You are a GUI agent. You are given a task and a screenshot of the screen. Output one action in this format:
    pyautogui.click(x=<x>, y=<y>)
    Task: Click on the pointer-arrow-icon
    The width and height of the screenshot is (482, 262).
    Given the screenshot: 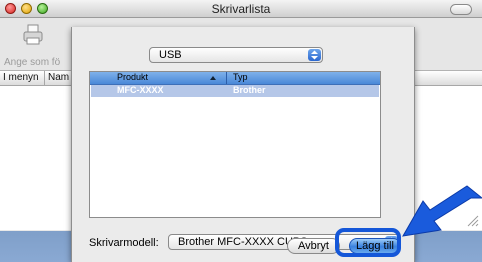 What is the action you would take?
    pyautogui.click(x=442, y=211)
    